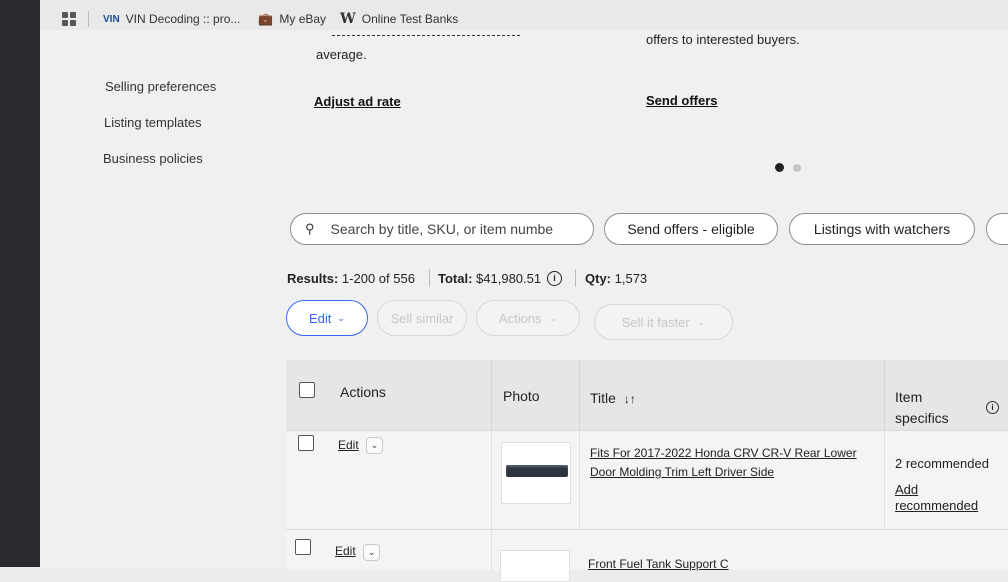 This screenshot has width=1008, height=582. Describe the element at coordinates (723, 39) in the screenshot. I see `promo-right-text: offers to interested buyers.` at that location.